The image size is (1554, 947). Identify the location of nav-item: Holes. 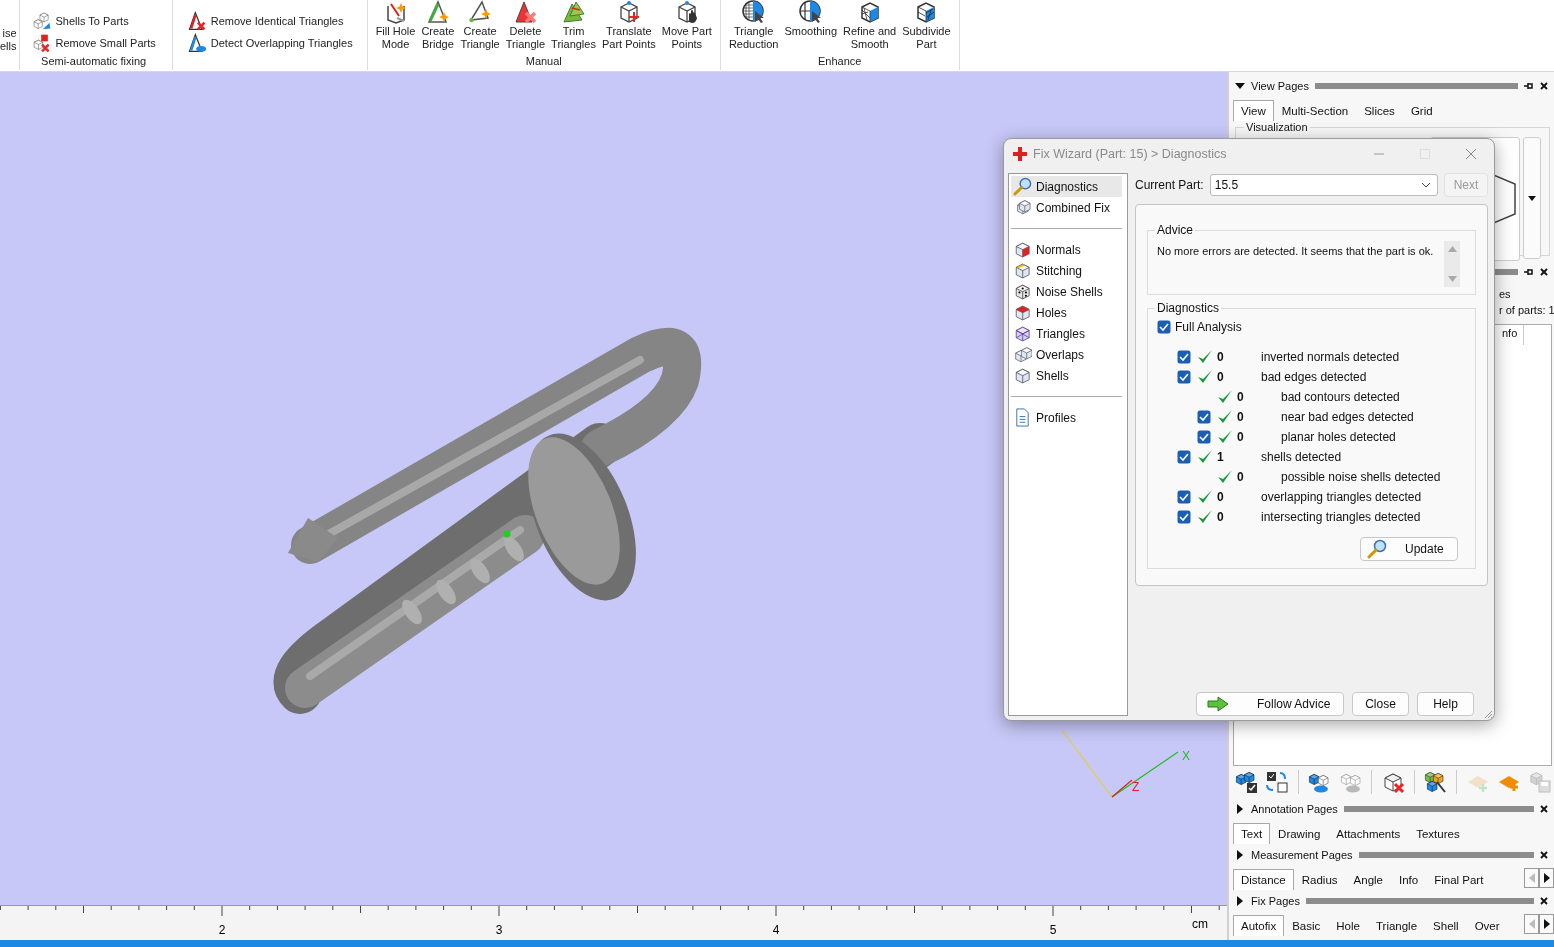
(1066, 312).